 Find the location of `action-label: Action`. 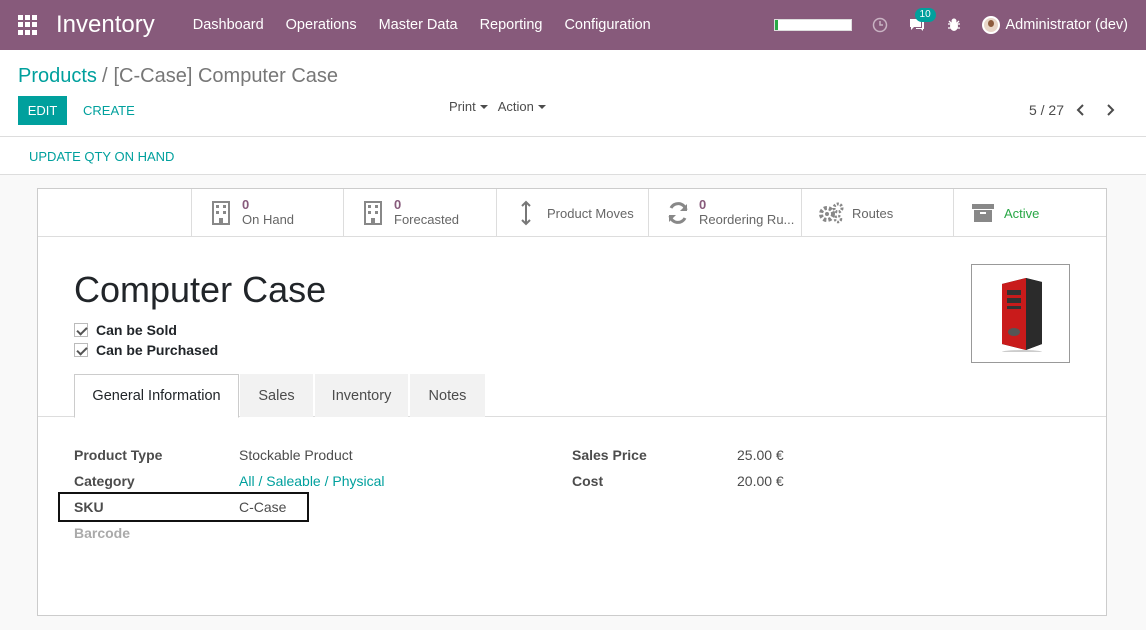

action-label: Action is located at coordinates (515, 106).